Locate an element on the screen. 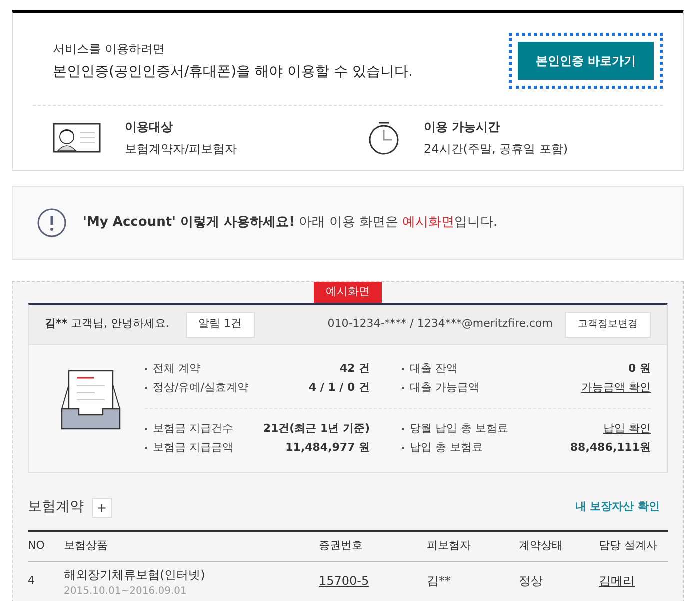 The image size is (696, 601). summary-label: 정상/유예/실효계약 is located at coordinates (200, 388).